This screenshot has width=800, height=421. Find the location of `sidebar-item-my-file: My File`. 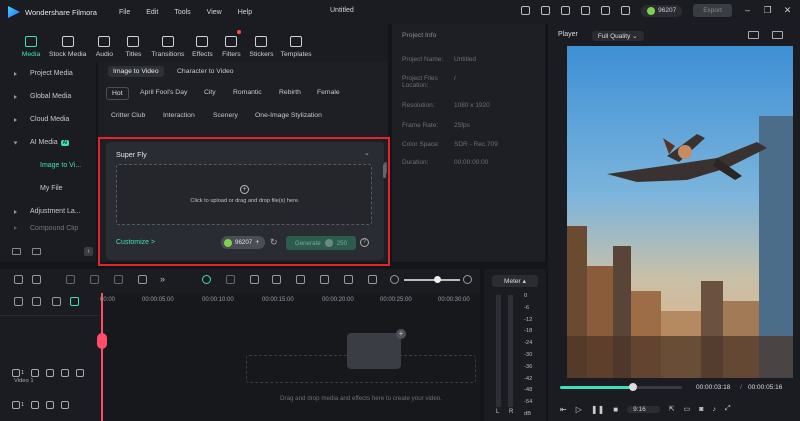

sidebar-item-my-file: My File is located at coordinates (48, 188).